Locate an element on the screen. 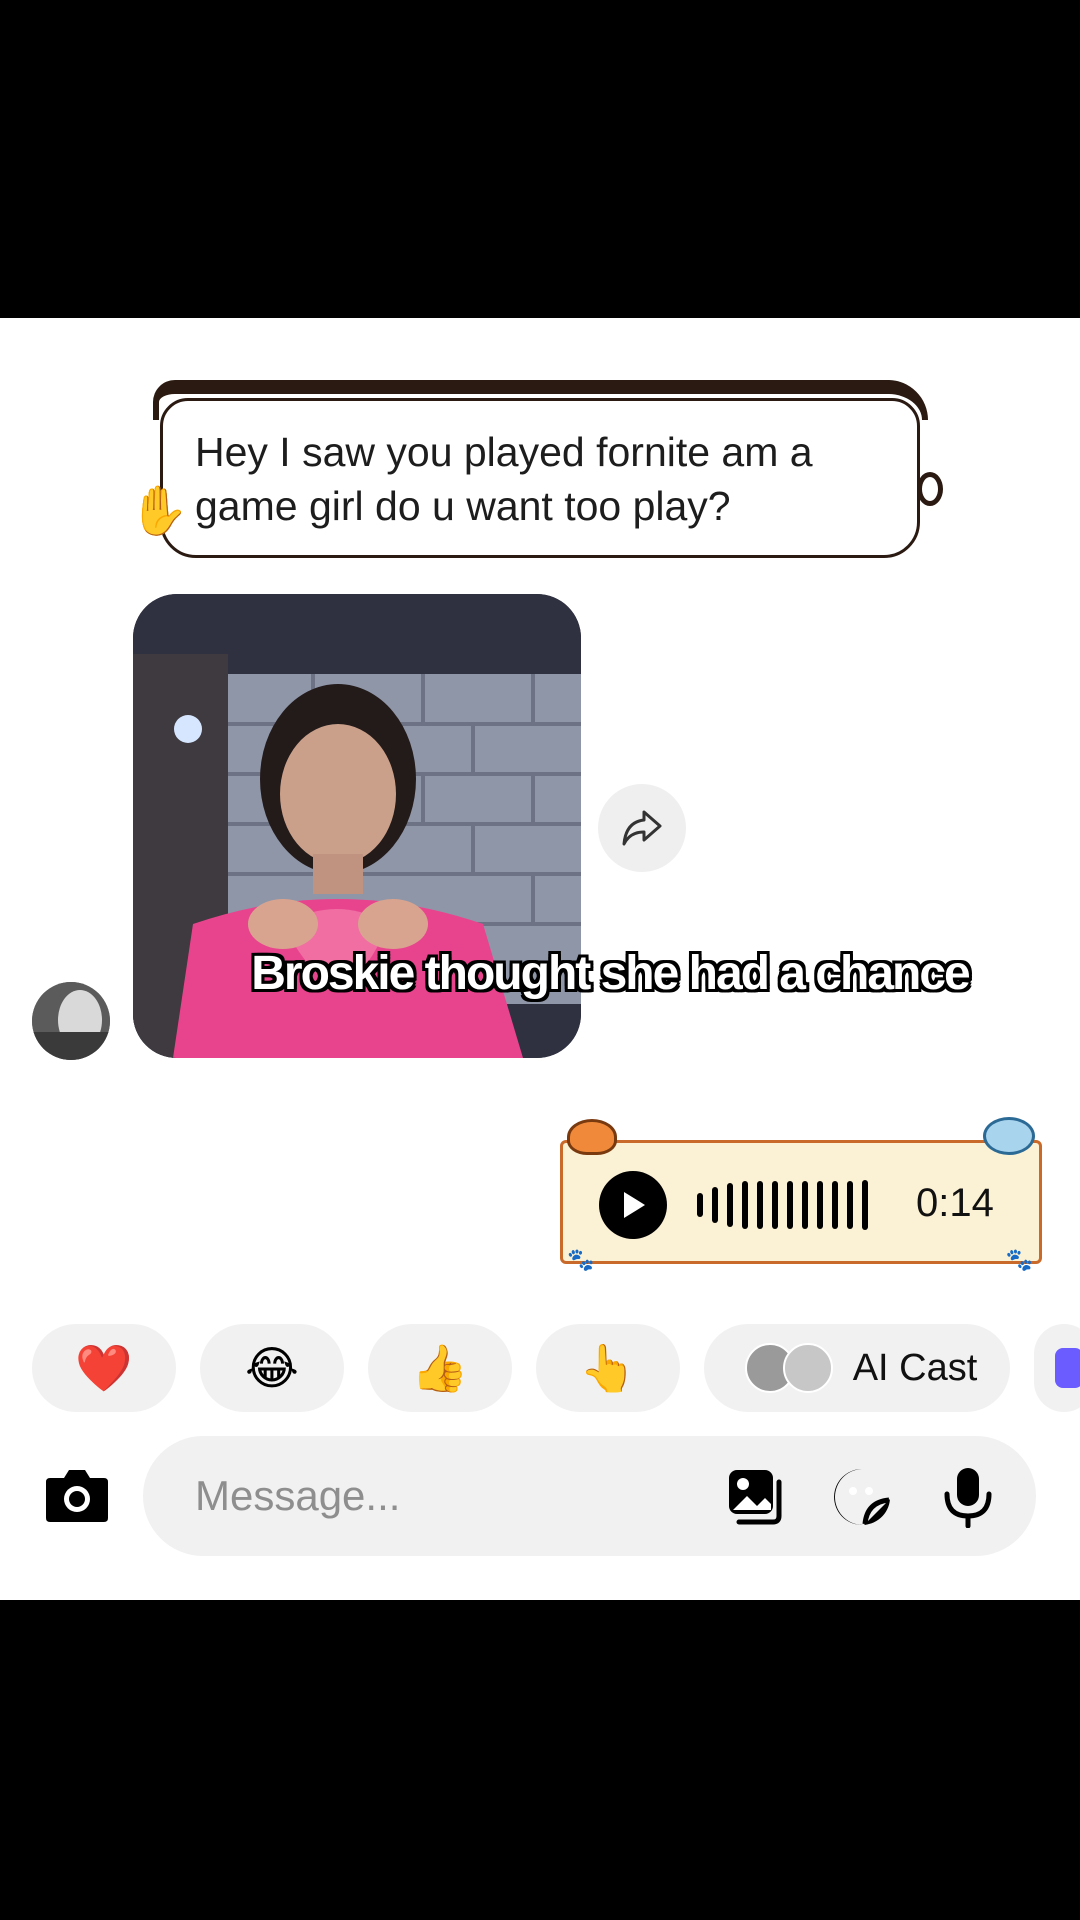 Image resolution: width=1080 pixels, height=1920 pixels. reaction-laugh: 😂 is located at coordinates (272, 1368).